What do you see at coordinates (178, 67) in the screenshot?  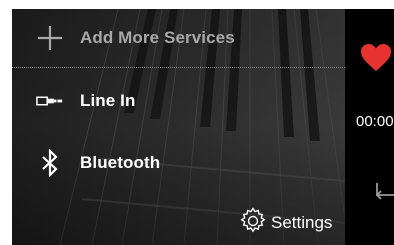 I see `menu-divider` at bounding box center [178, 67].